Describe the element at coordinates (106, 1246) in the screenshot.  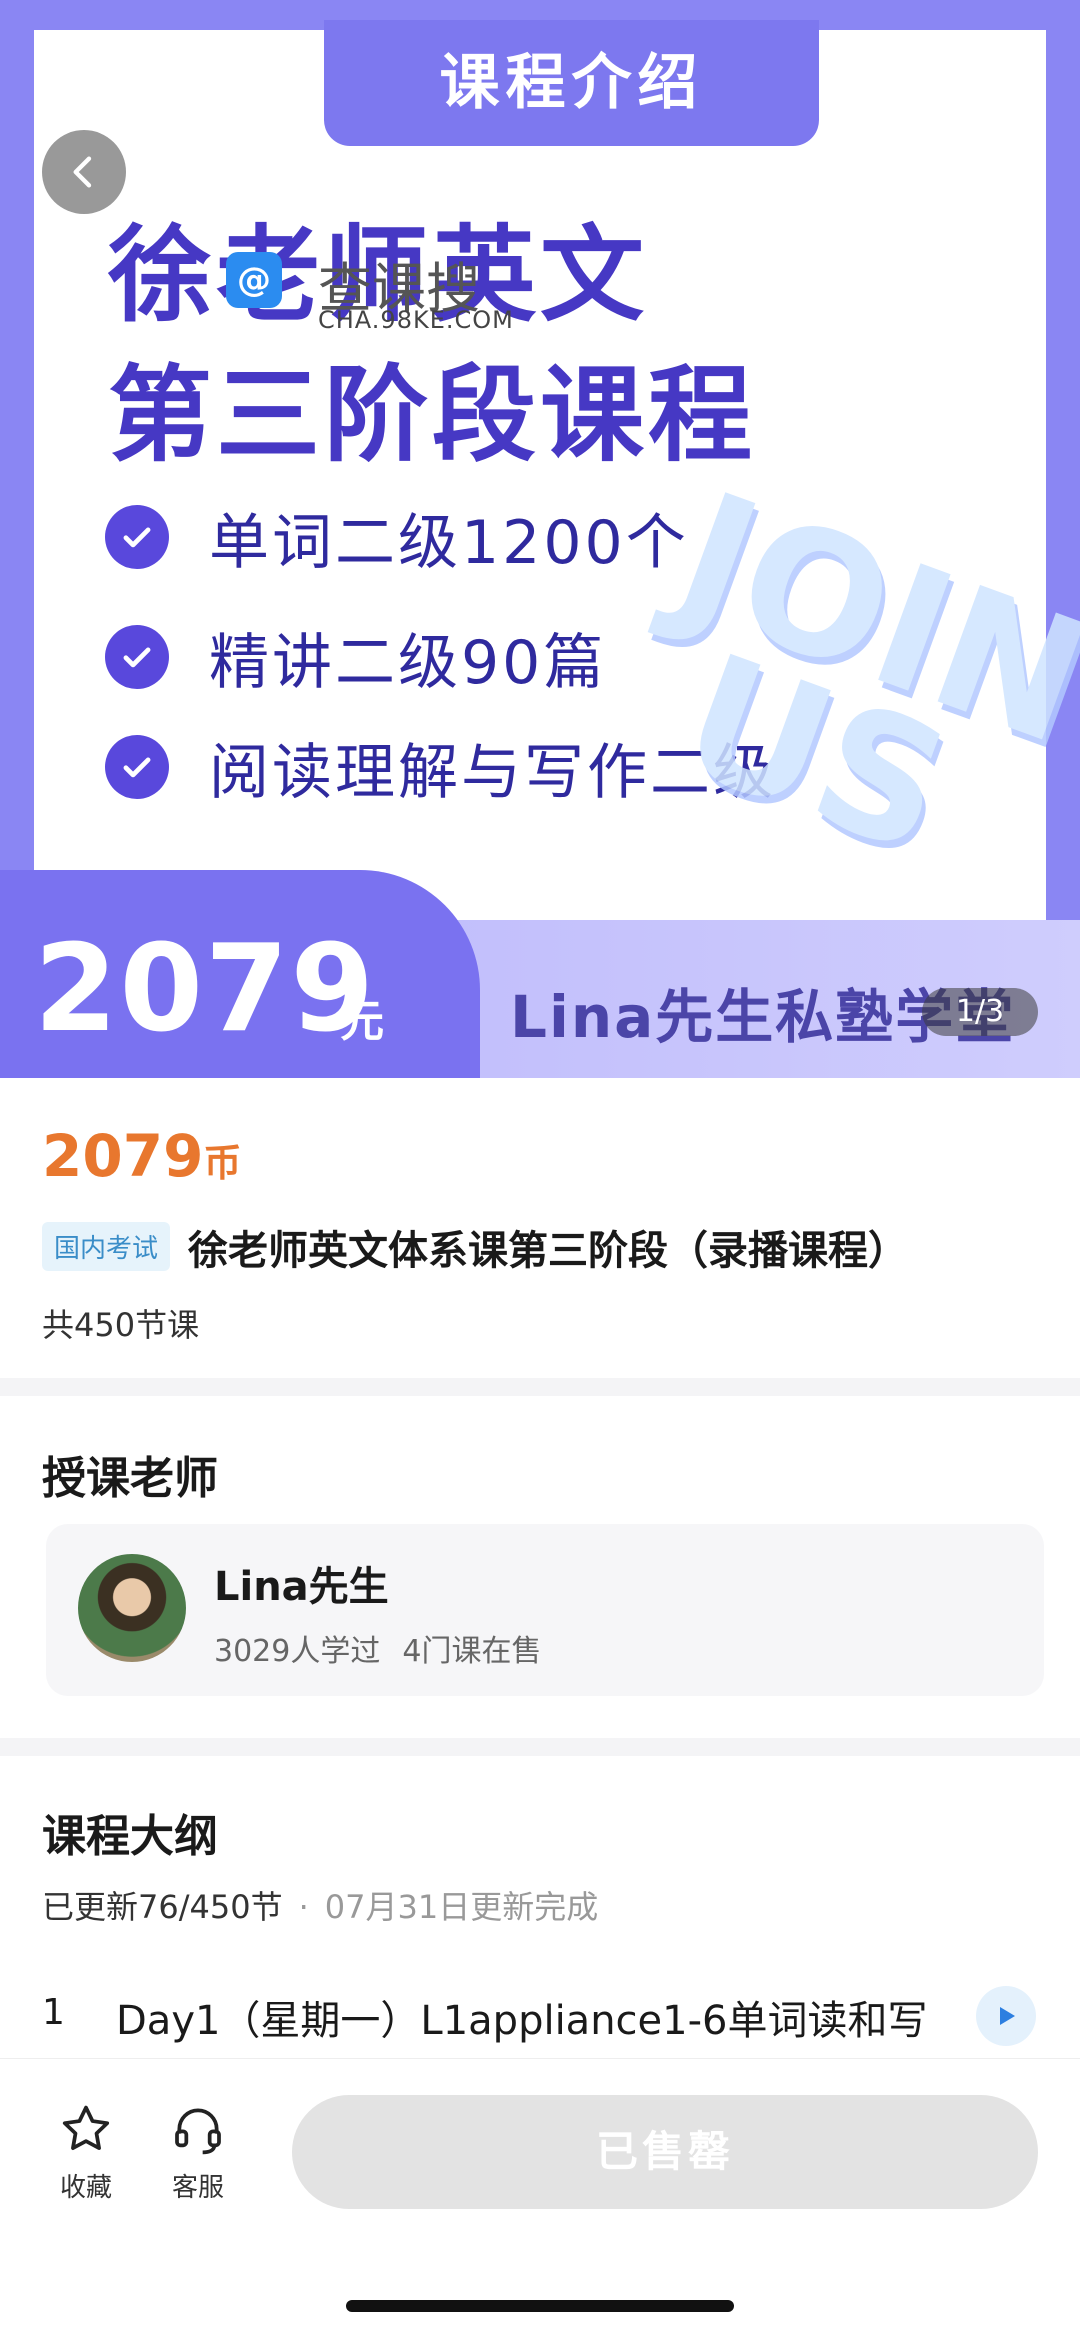
I see `category-tag: 国内考试` at that location.